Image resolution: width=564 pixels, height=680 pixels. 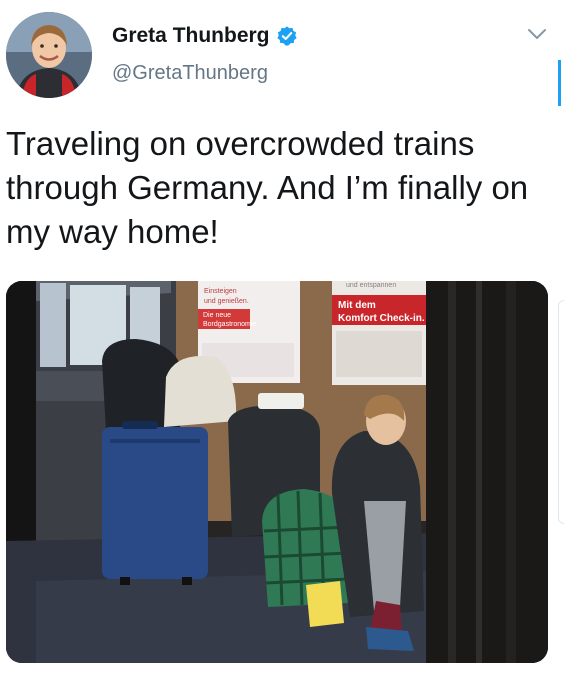 I want to click on poster-right-line1: Mit dem, so click(x=357, y=305).